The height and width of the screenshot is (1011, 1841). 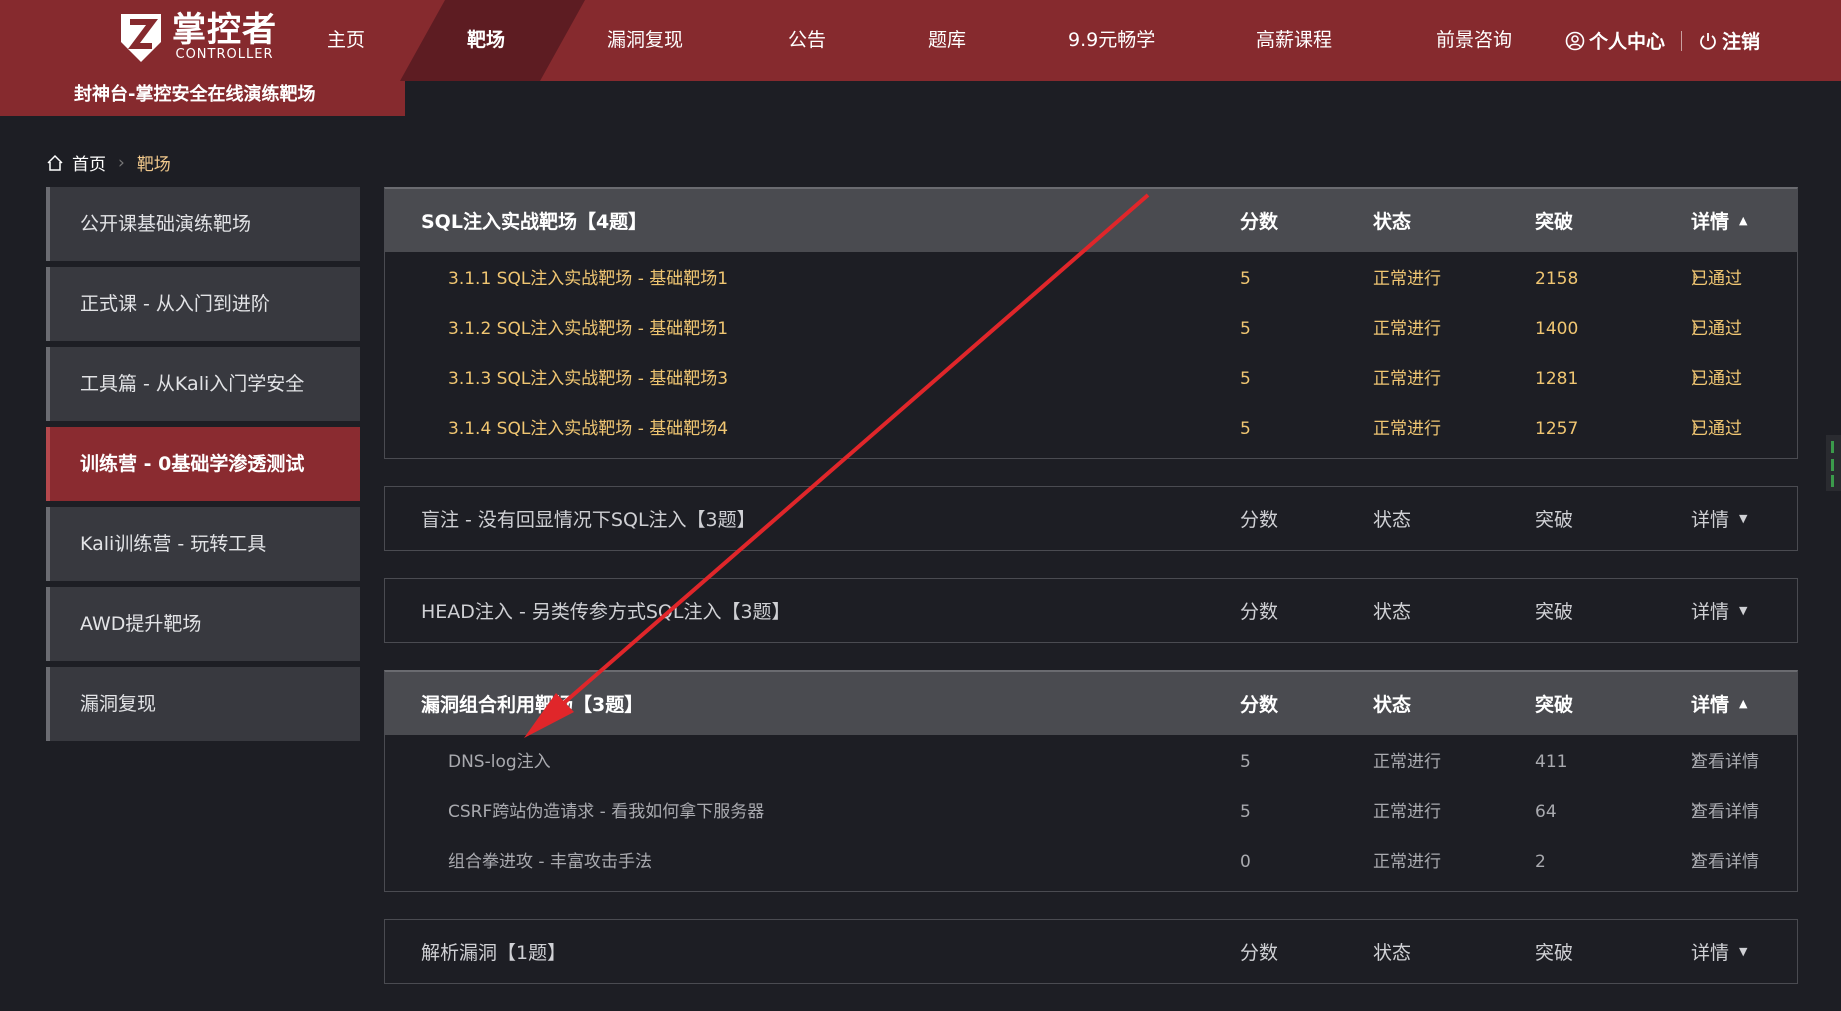 I want to click on nav-promo: 9.9元畅学, so click(x=1111, y=40).